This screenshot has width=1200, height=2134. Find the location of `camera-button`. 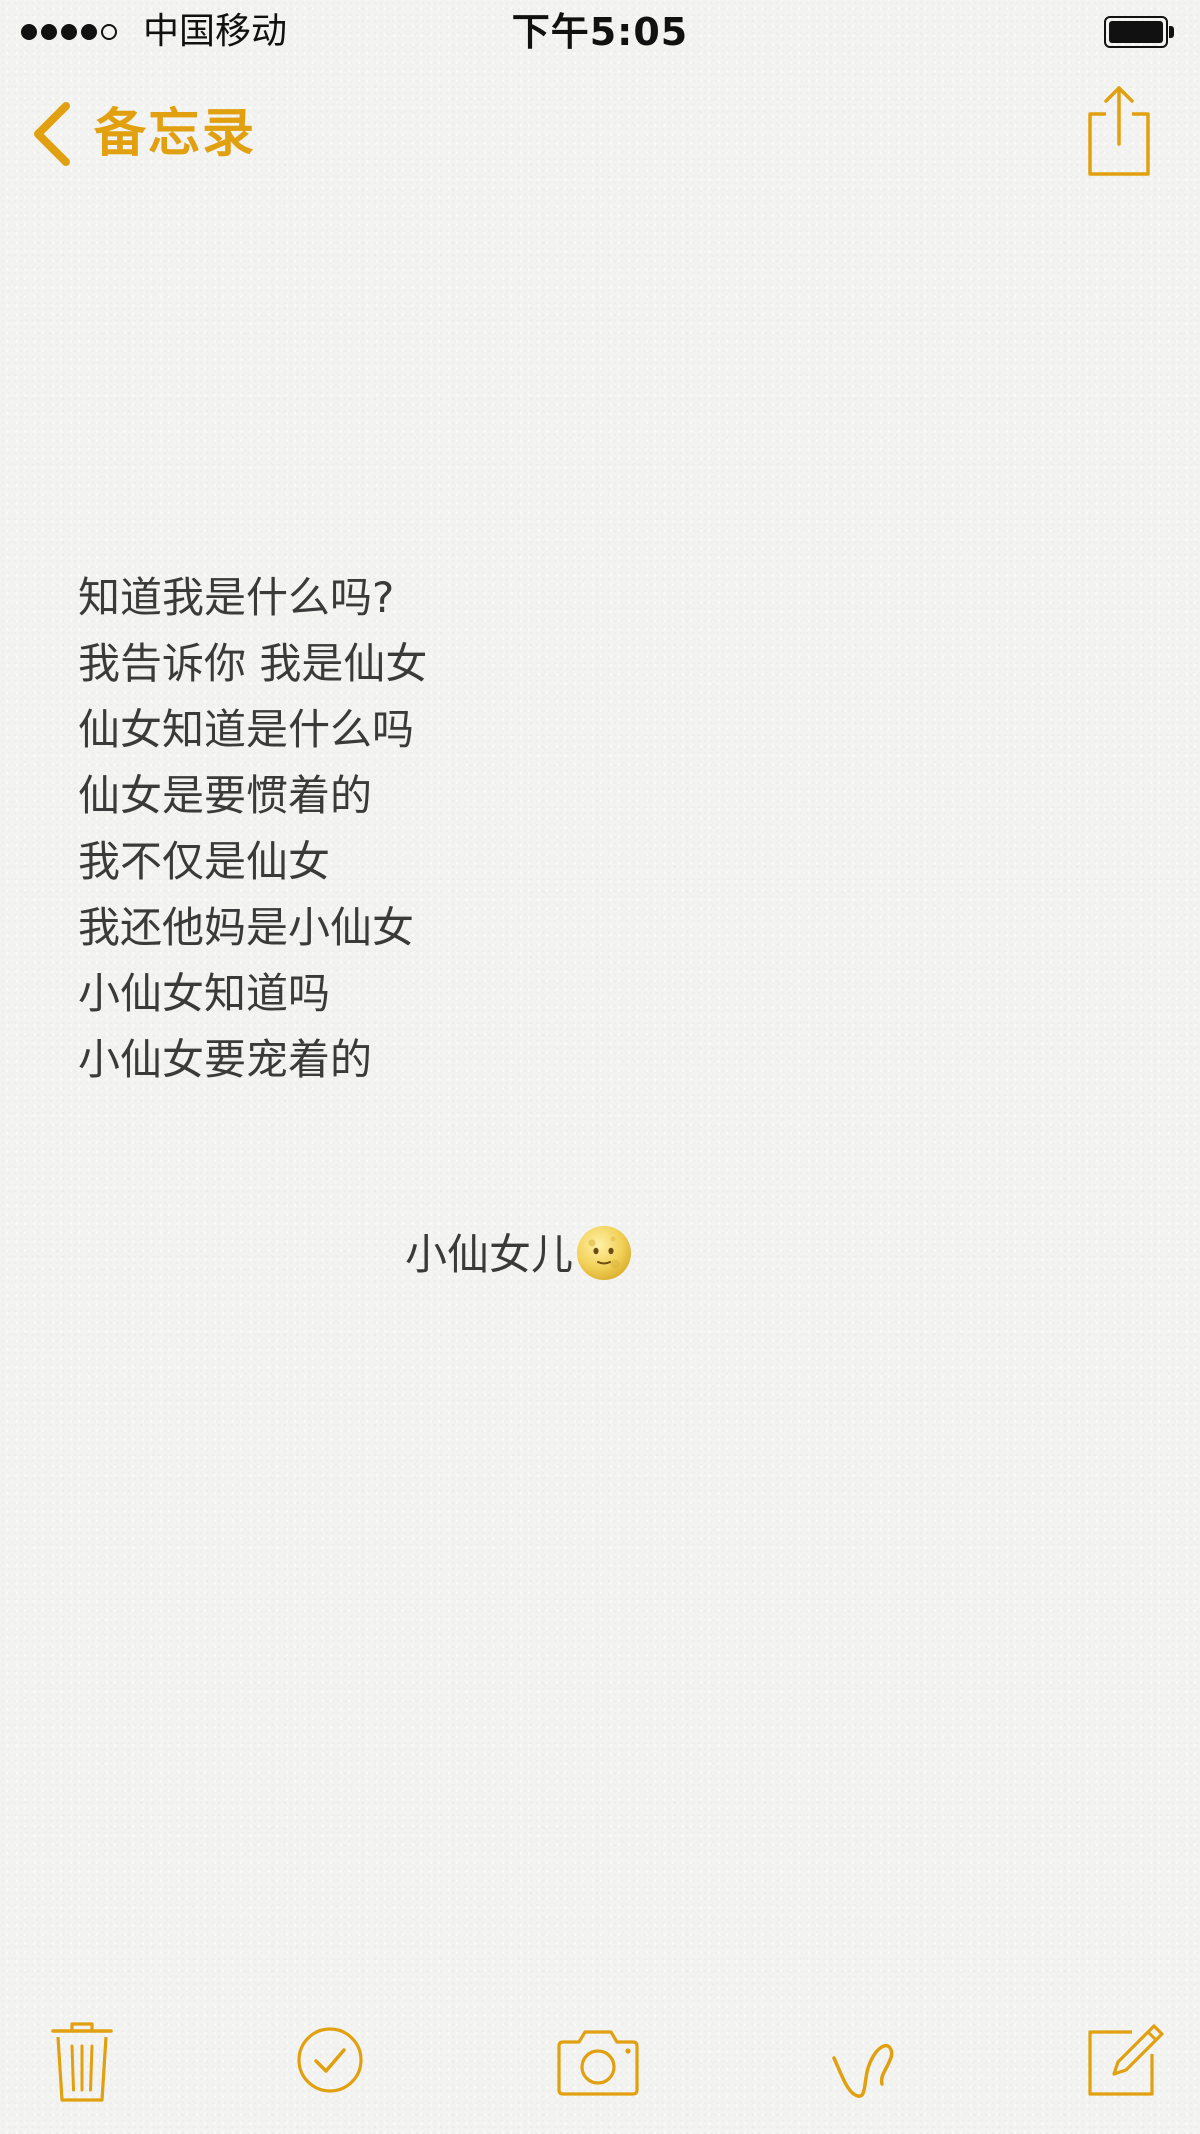

camera-button is located at coordinates (598, 2062).